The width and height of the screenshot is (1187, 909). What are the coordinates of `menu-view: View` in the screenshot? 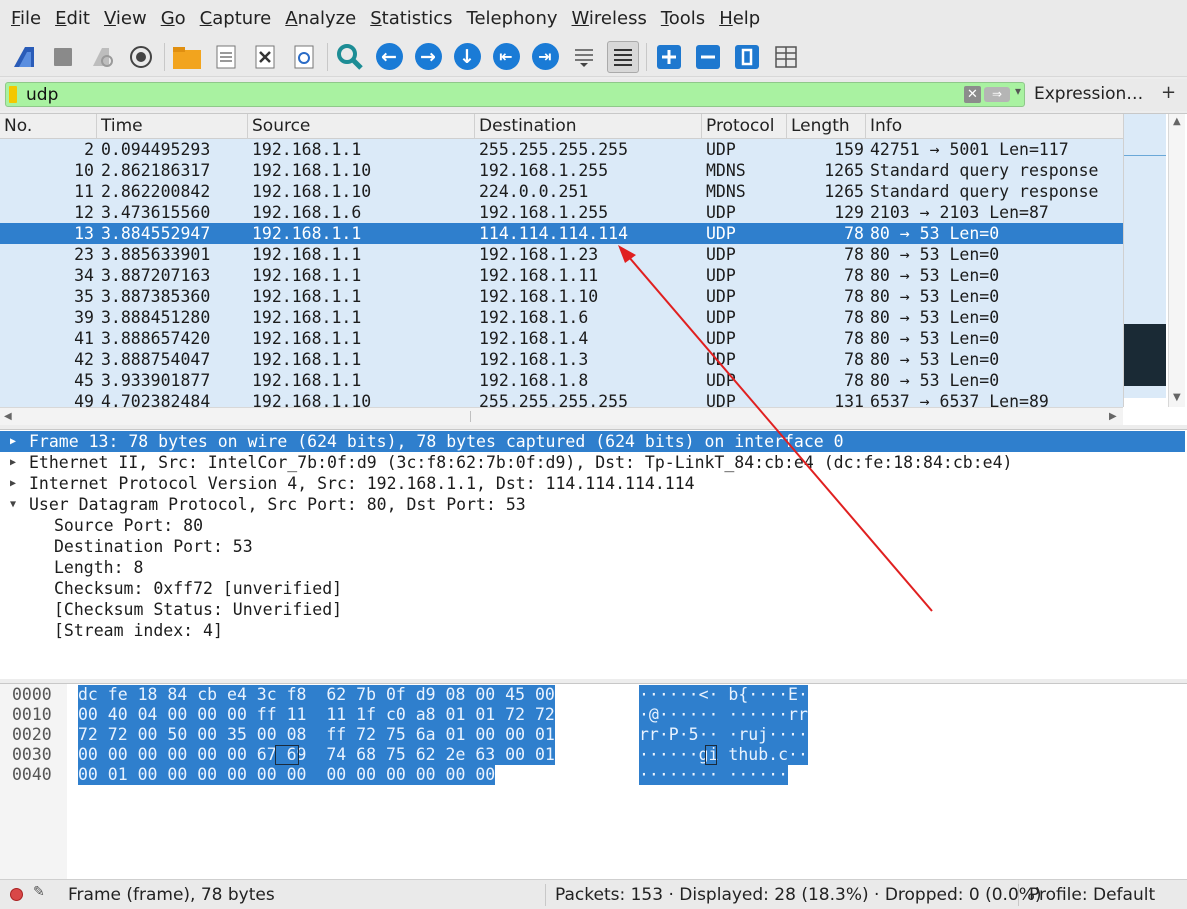 It's located at (125, 18).